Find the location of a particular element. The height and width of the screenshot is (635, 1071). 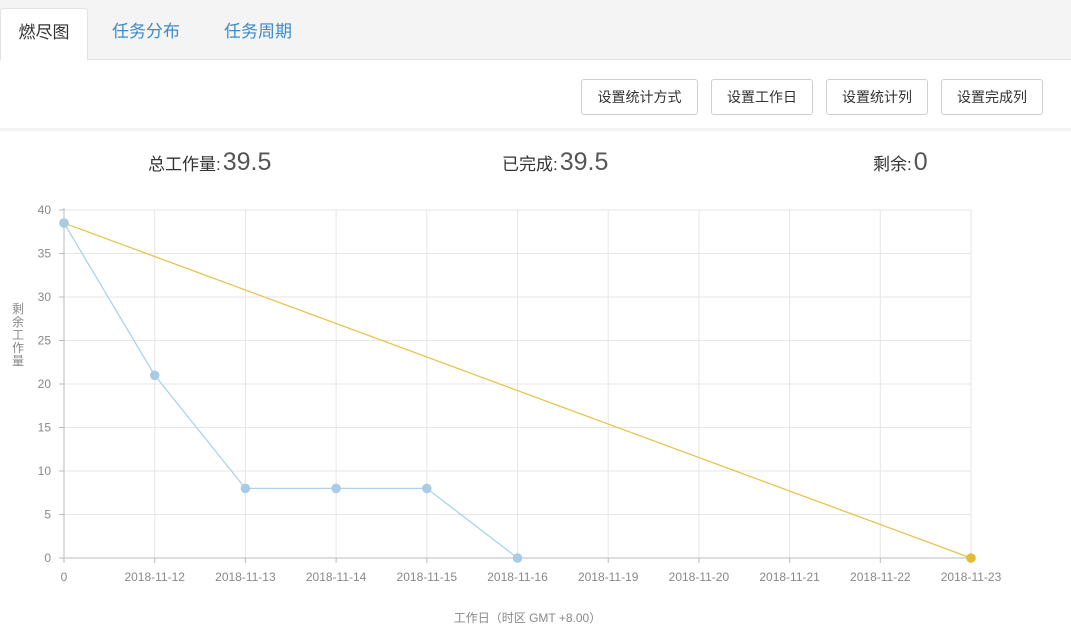

set-workdays-button: 设置工作日 is located at coordinates (762, 97).